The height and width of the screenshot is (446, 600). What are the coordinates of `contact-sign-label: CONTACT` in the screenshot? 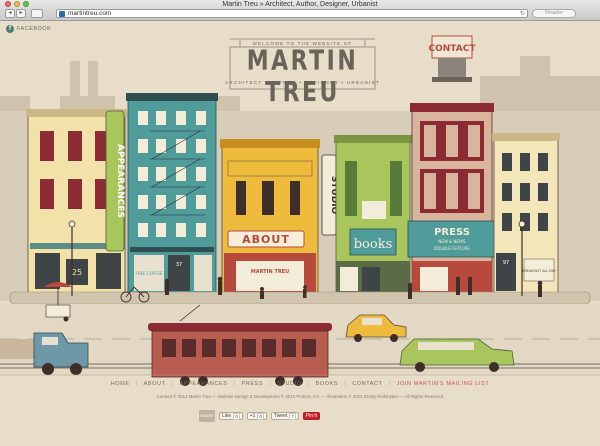 It's located at (453, 49).